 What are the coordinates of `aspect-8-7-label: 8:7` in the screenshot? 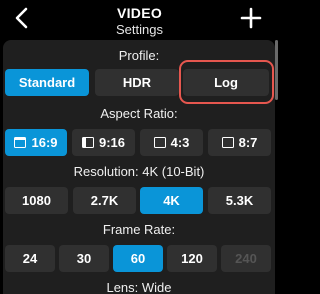 It's located at (248, 142).